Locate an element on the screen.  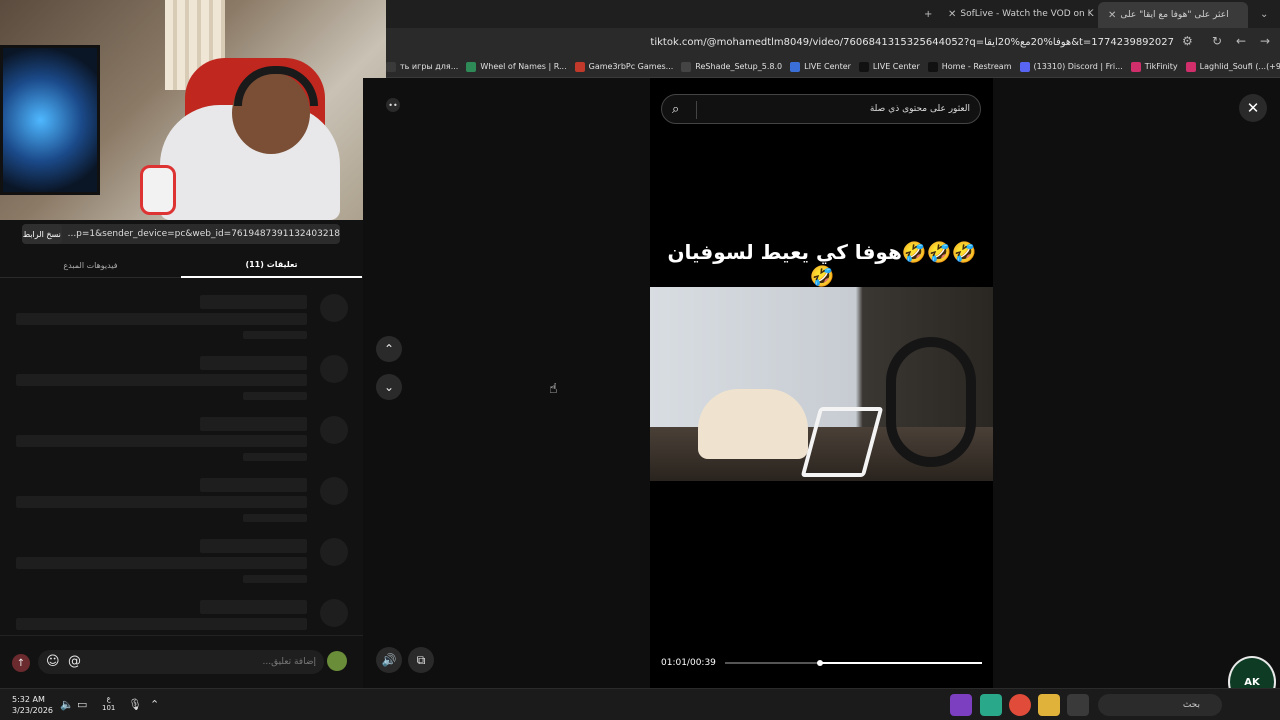
picture-in-picture-icon: ⧉ is located at coordinates (421, 660).